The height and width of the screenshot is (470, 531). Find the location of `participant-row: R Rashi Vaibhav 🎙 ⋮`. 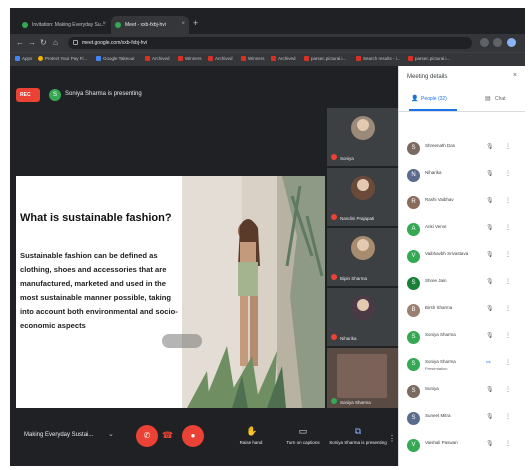

participant-row: R Rashi Vaibhav 🎙 ⋮ is located at coordinates (462, 204).